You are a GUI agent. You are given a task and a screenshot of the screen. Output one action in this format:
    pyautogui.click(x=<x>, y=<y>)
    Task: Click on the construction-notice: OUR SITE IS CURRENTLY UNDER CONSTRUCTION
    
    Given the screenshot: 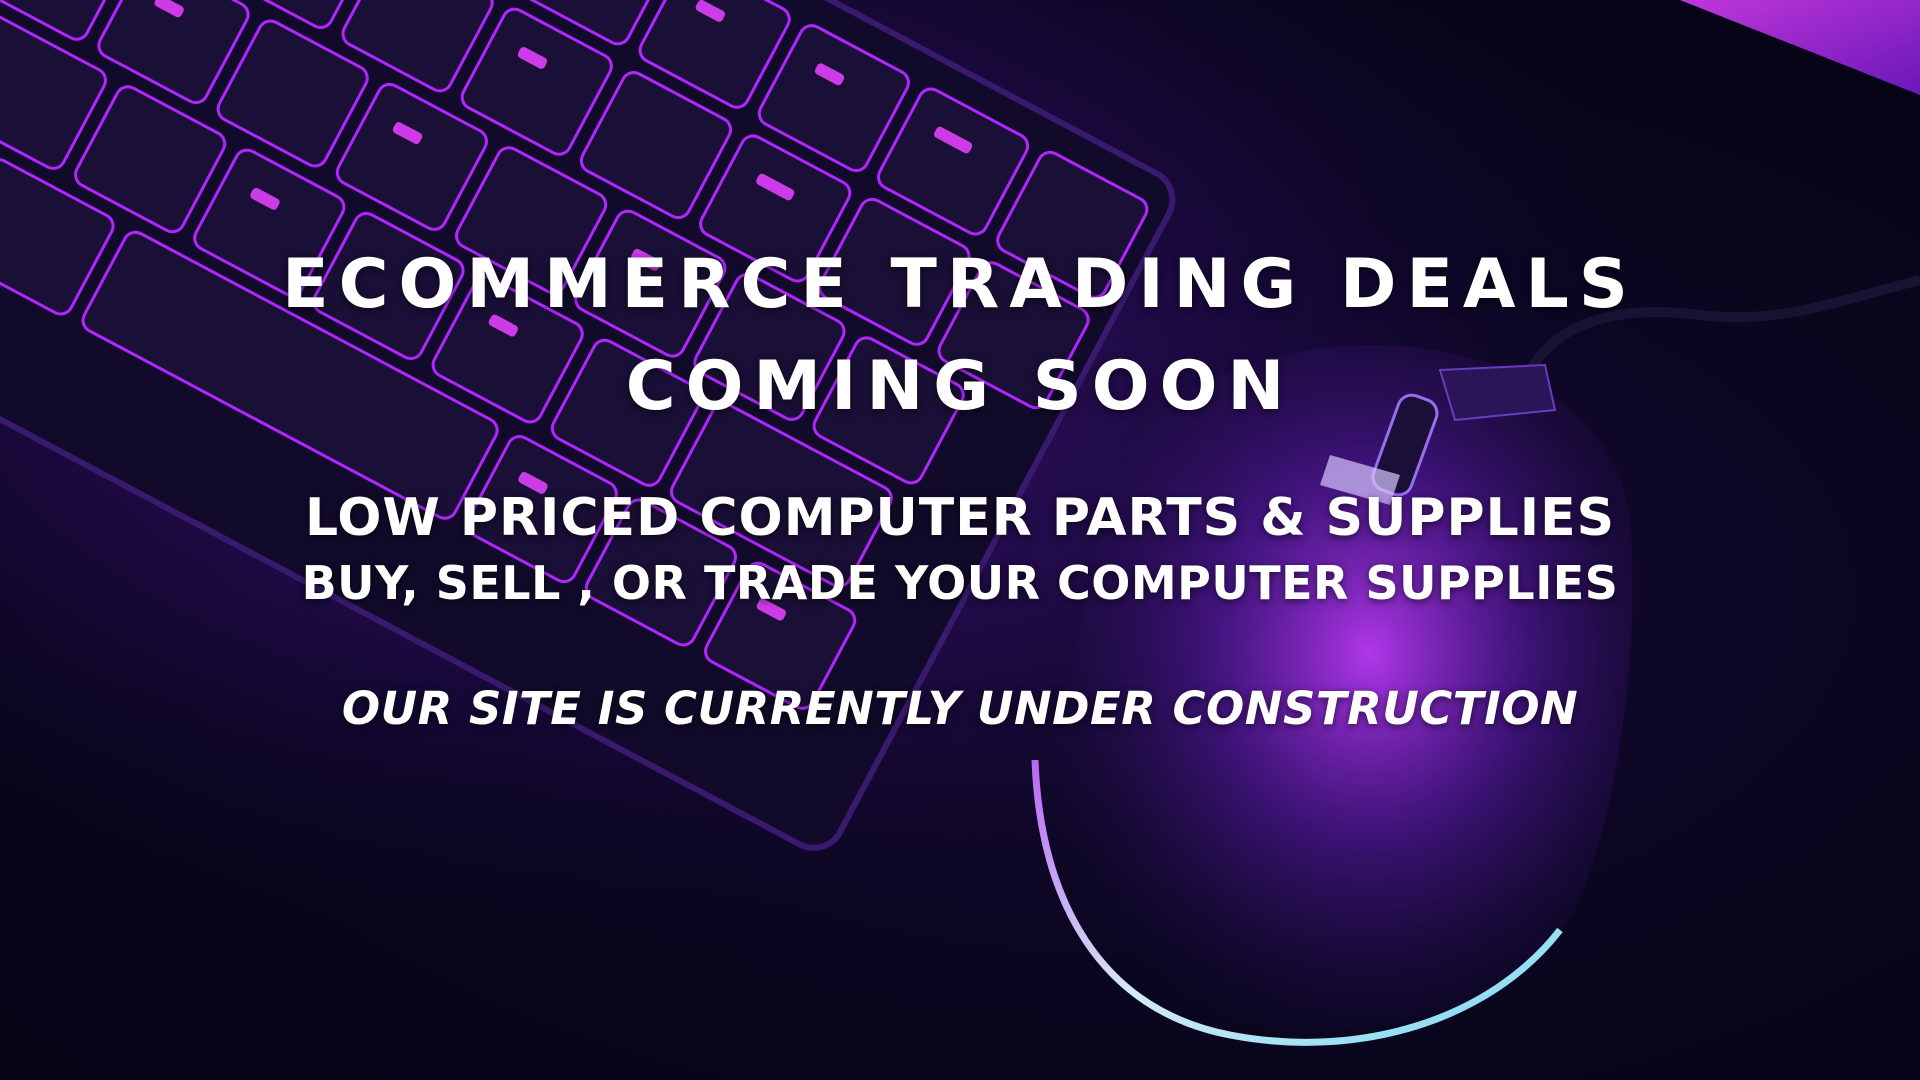 What is the action you would take?
    pyautogui.click(x=960, y=708)
    